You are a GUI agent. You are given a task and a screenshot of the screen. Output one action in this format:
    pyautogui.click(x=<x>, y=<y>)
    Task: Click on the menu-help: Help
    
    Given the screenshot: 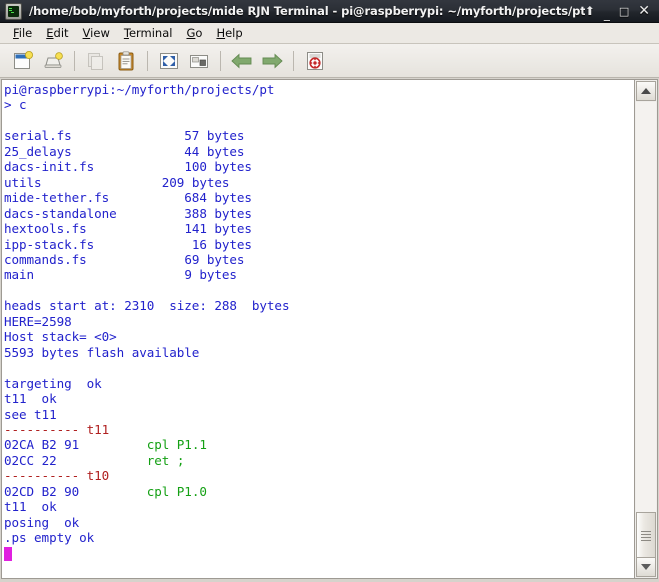 What is the action you would take?
    pyautogui.click(x=229, y=33)
    